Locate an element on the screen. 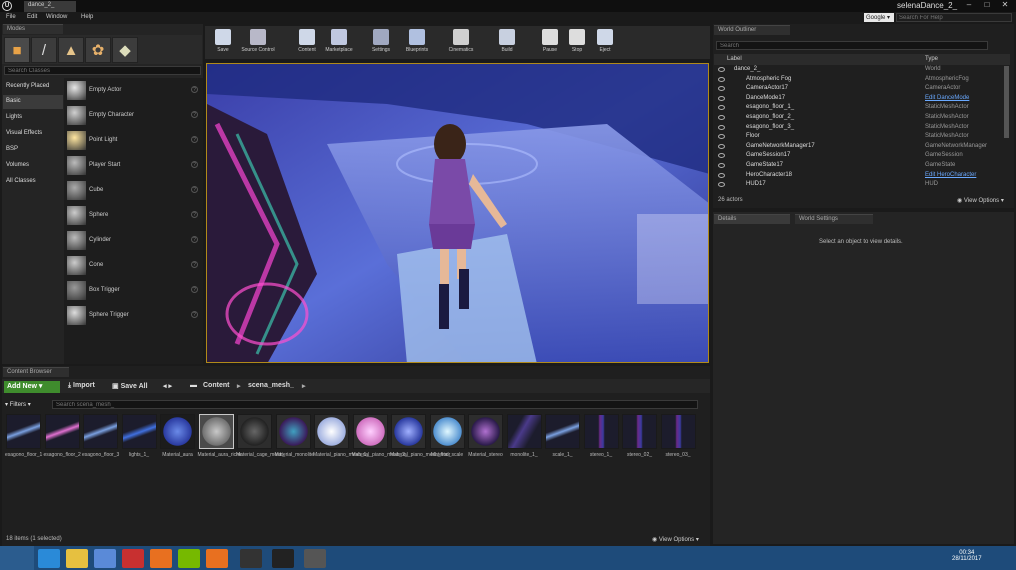 The width and height of the screenshot is (1016, 570). outliner-row: esagono_floor_1_ StaticMeshActor is located at coordinates (862, 108).